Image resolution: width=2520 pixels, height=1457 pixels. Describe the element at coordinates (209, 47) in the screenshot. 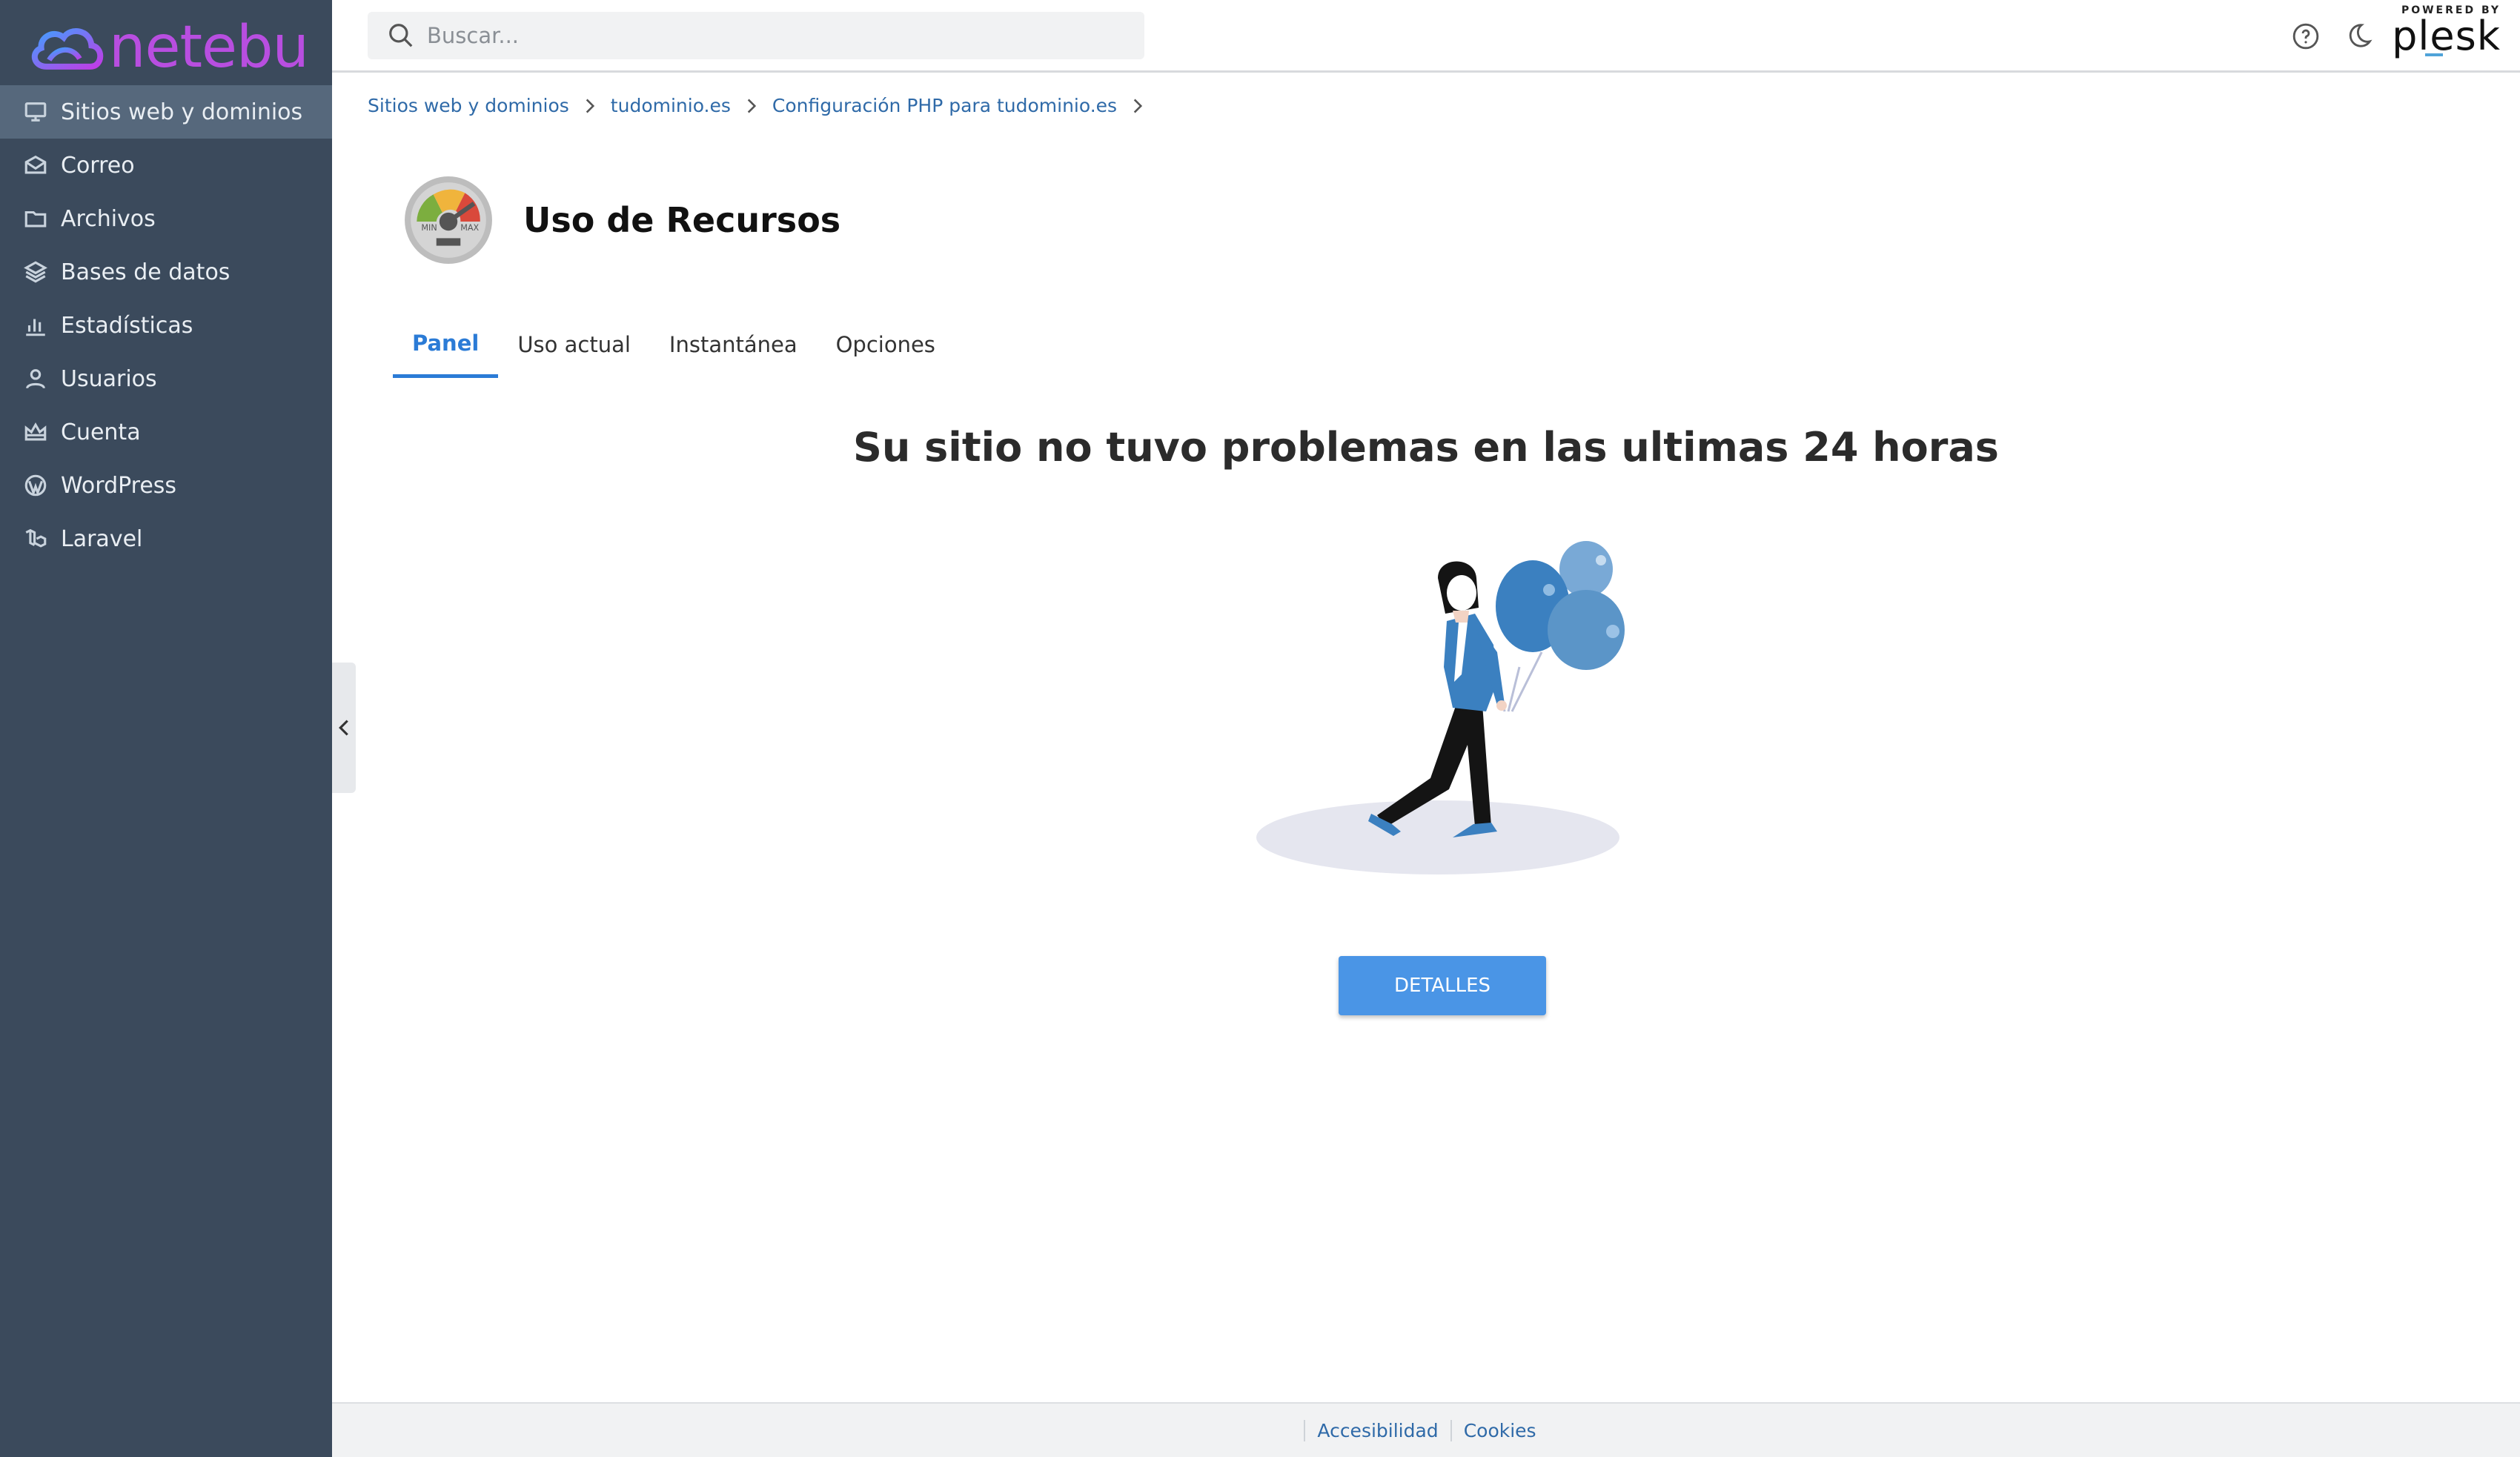

I see `brand-name: netebu` at that location.